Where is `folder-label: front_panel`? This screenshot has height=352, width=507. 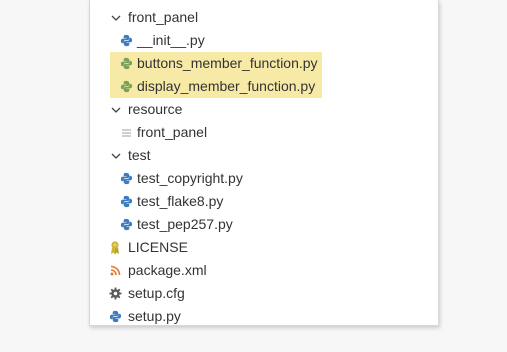 folder-label: front_panel is located at coordinates (163, 17).